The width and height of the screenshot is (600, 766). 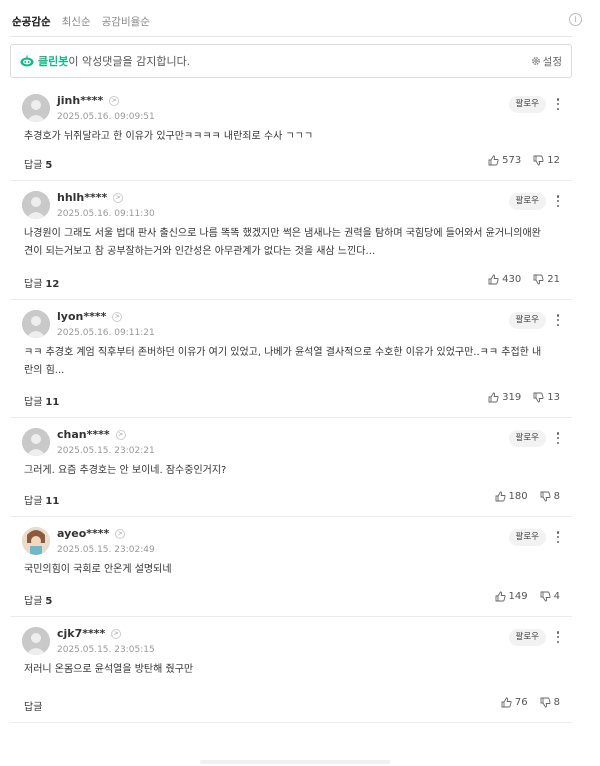 I want to click on like-count: 149, so click(x=518, y=596).